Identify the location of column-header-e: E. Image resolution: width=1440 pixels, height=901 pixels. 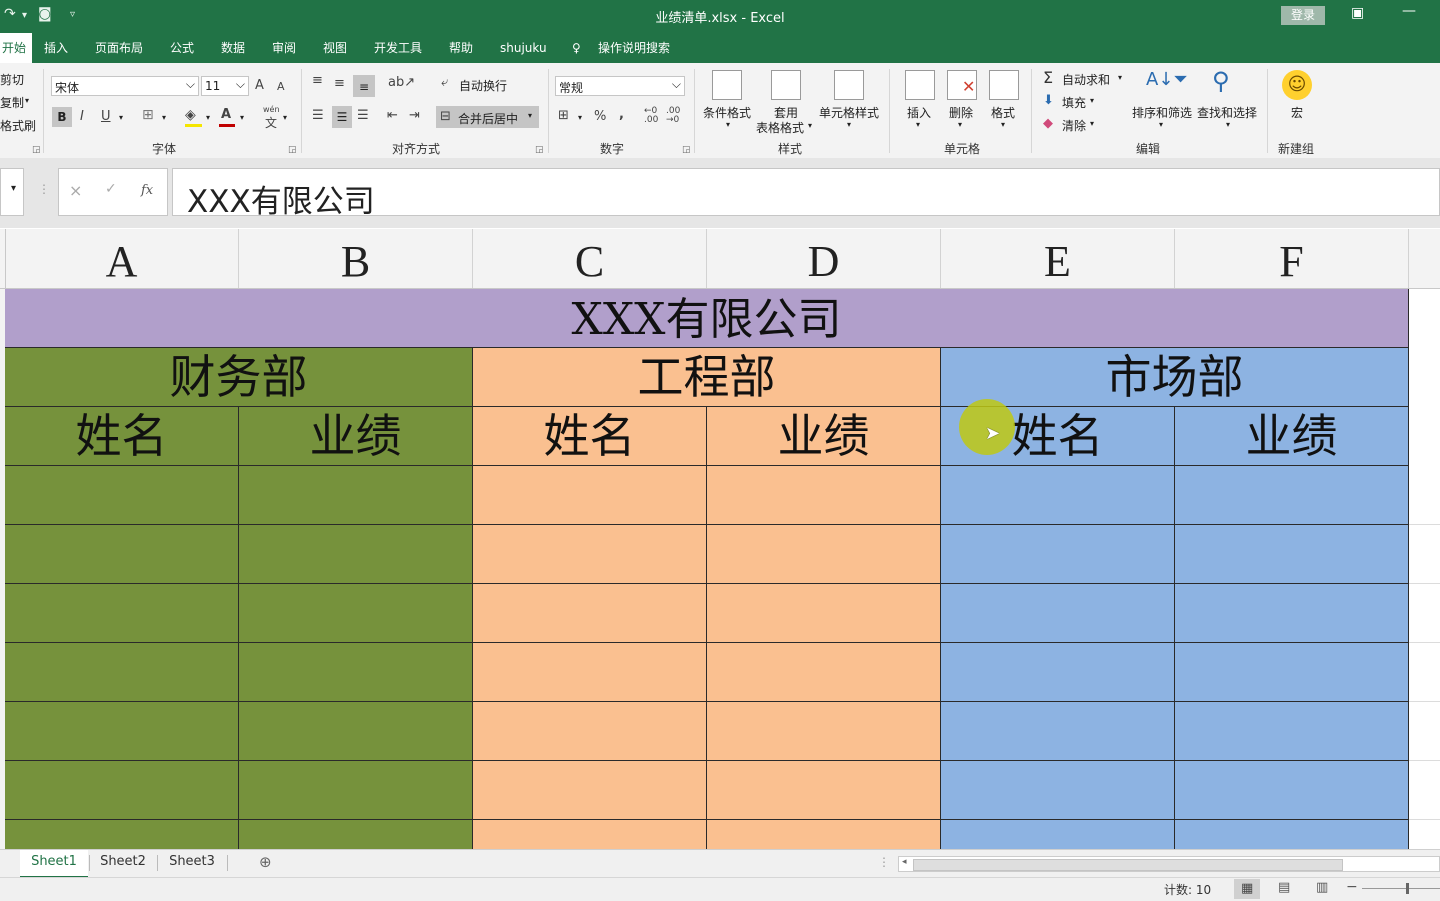
(1058, 258).